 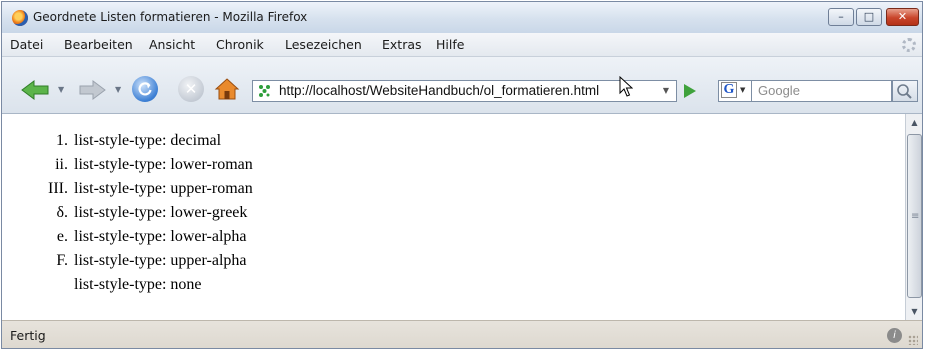 What do you see at coordinates (160, 236) in the screenshot?
I see `list-item-text: list-style-type: lower-alpha` at bounding box center [160, 236].